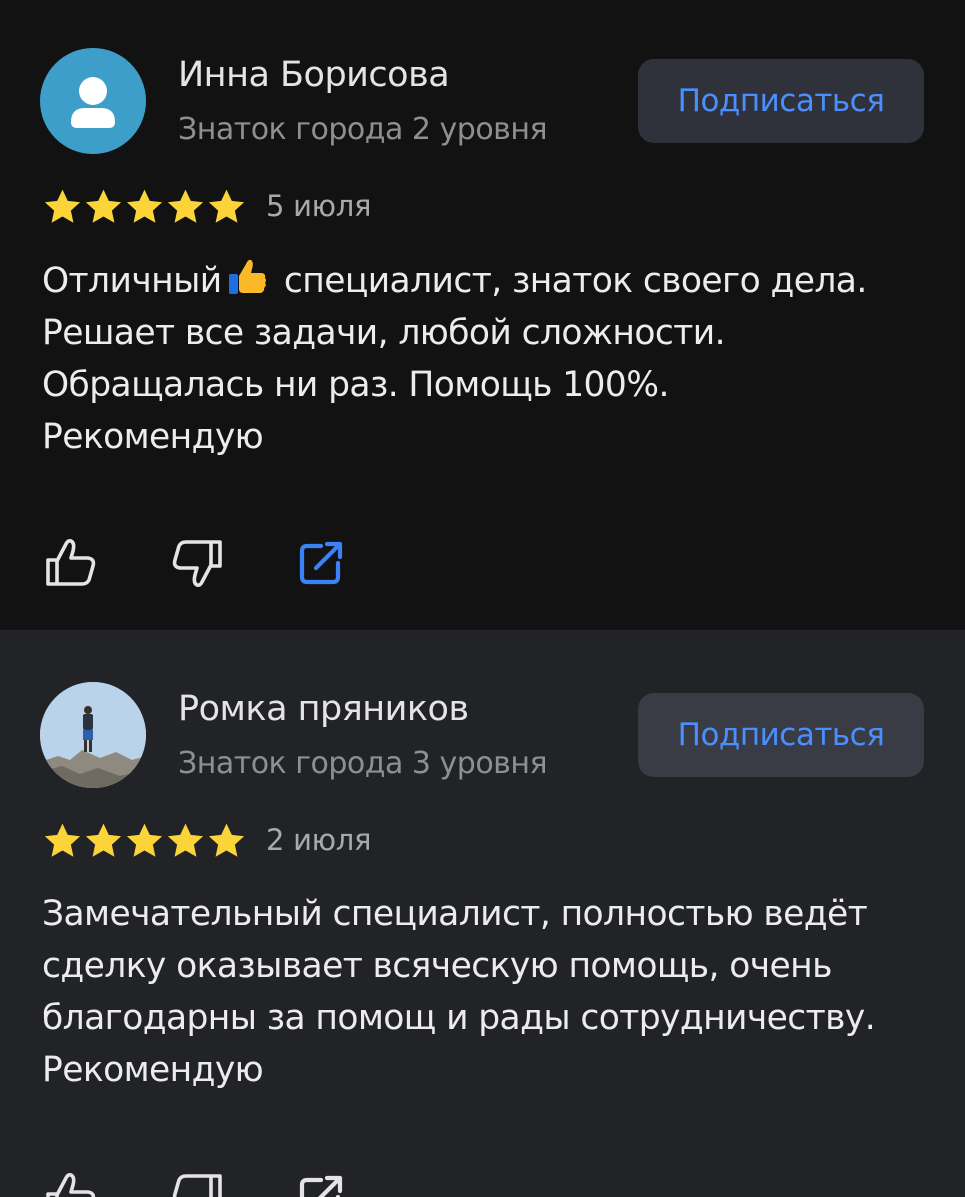  Describe the element at coordinates (247, 276) in the screenshot. I see `thumbs-up-emoji-icon` at that location.